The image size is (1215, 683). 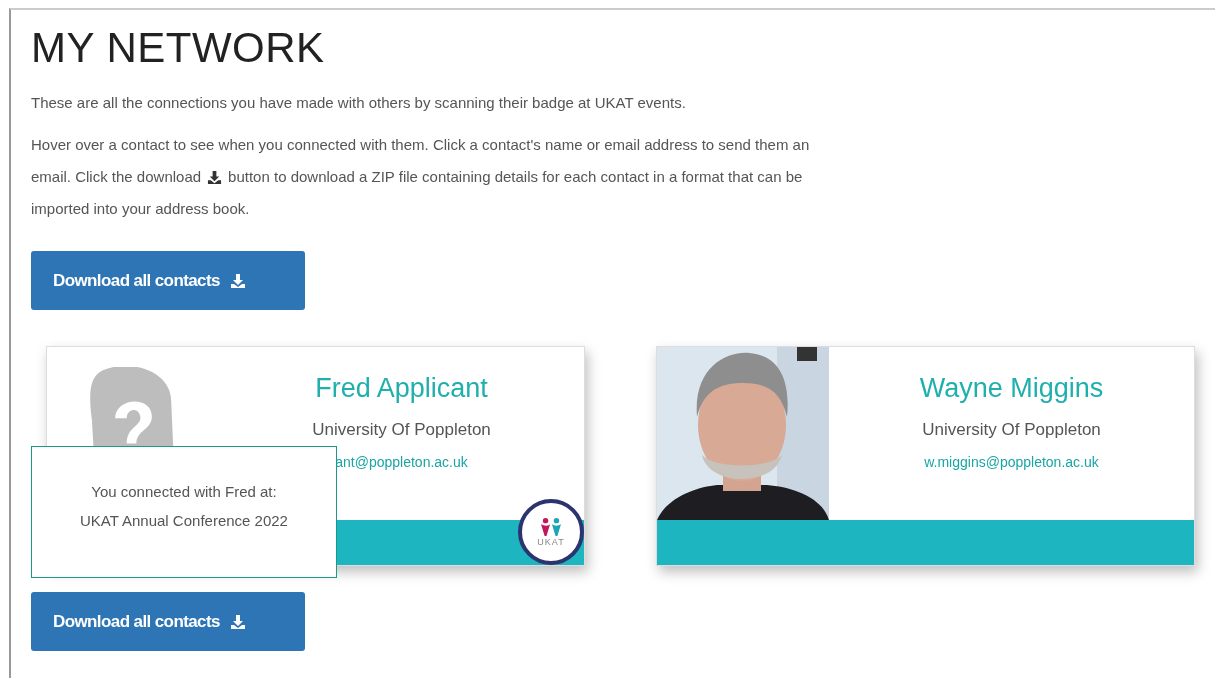 What do you see at coordinates (420, 144) in the screenshot?
I see `instructions-text: Hover over a contact to see when you connected with them. Click a contact's name or email address to send them an` at bounding box center [420, 144].